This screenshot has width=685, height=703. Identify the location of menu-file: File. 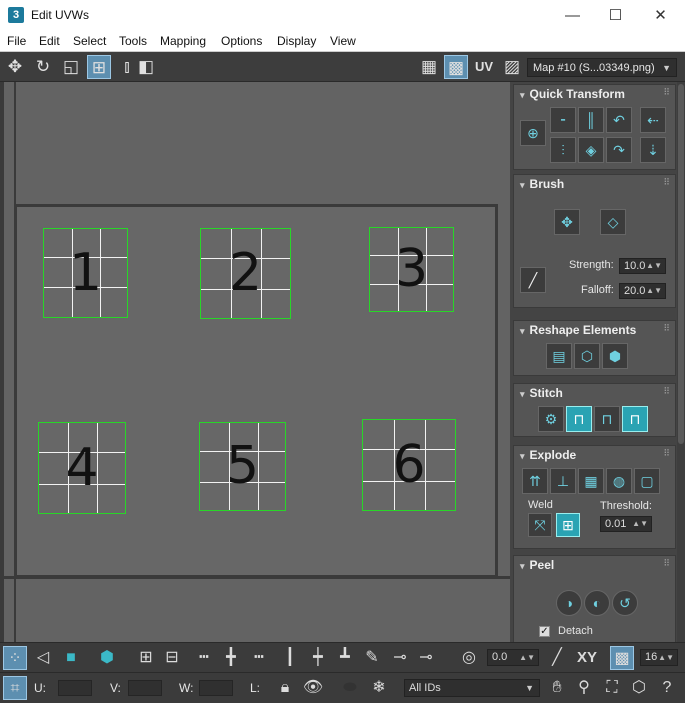
(16, 41).